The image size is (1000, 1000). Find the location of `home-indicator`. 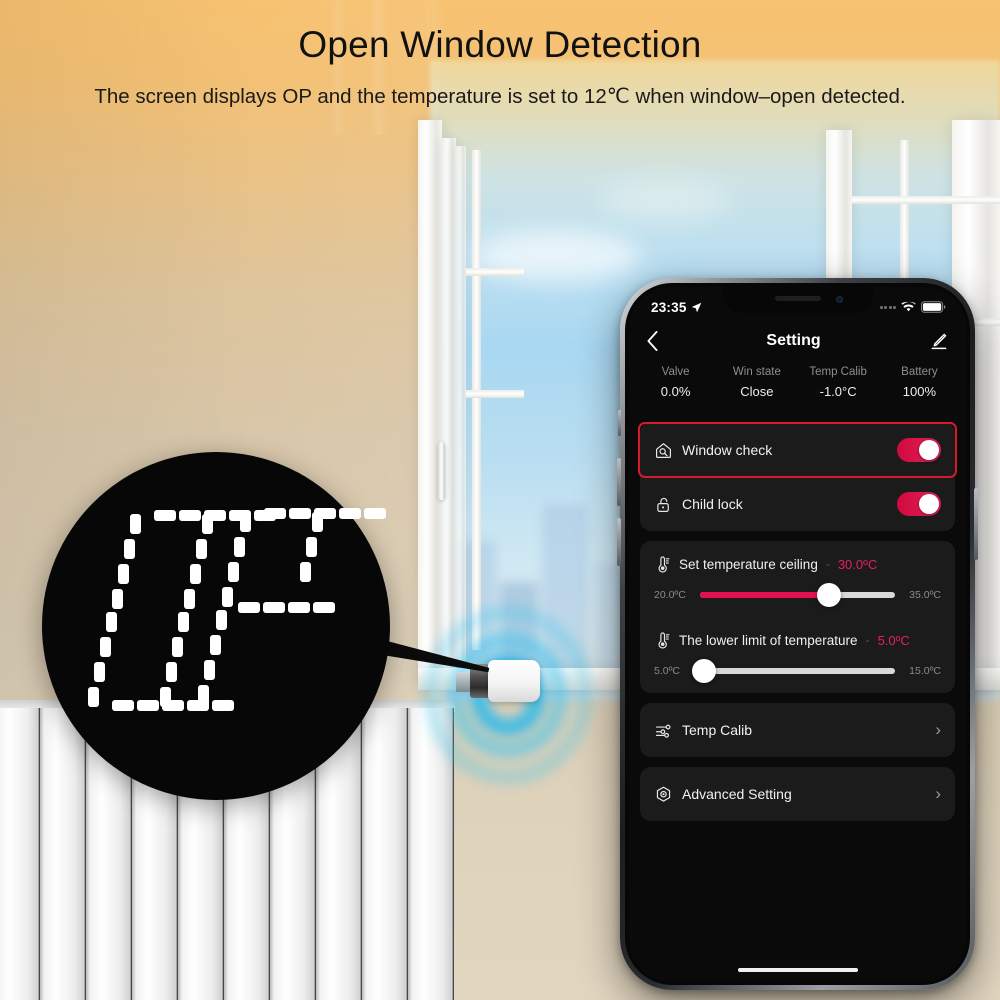

home-indicator is located at coordinates (797, 970).